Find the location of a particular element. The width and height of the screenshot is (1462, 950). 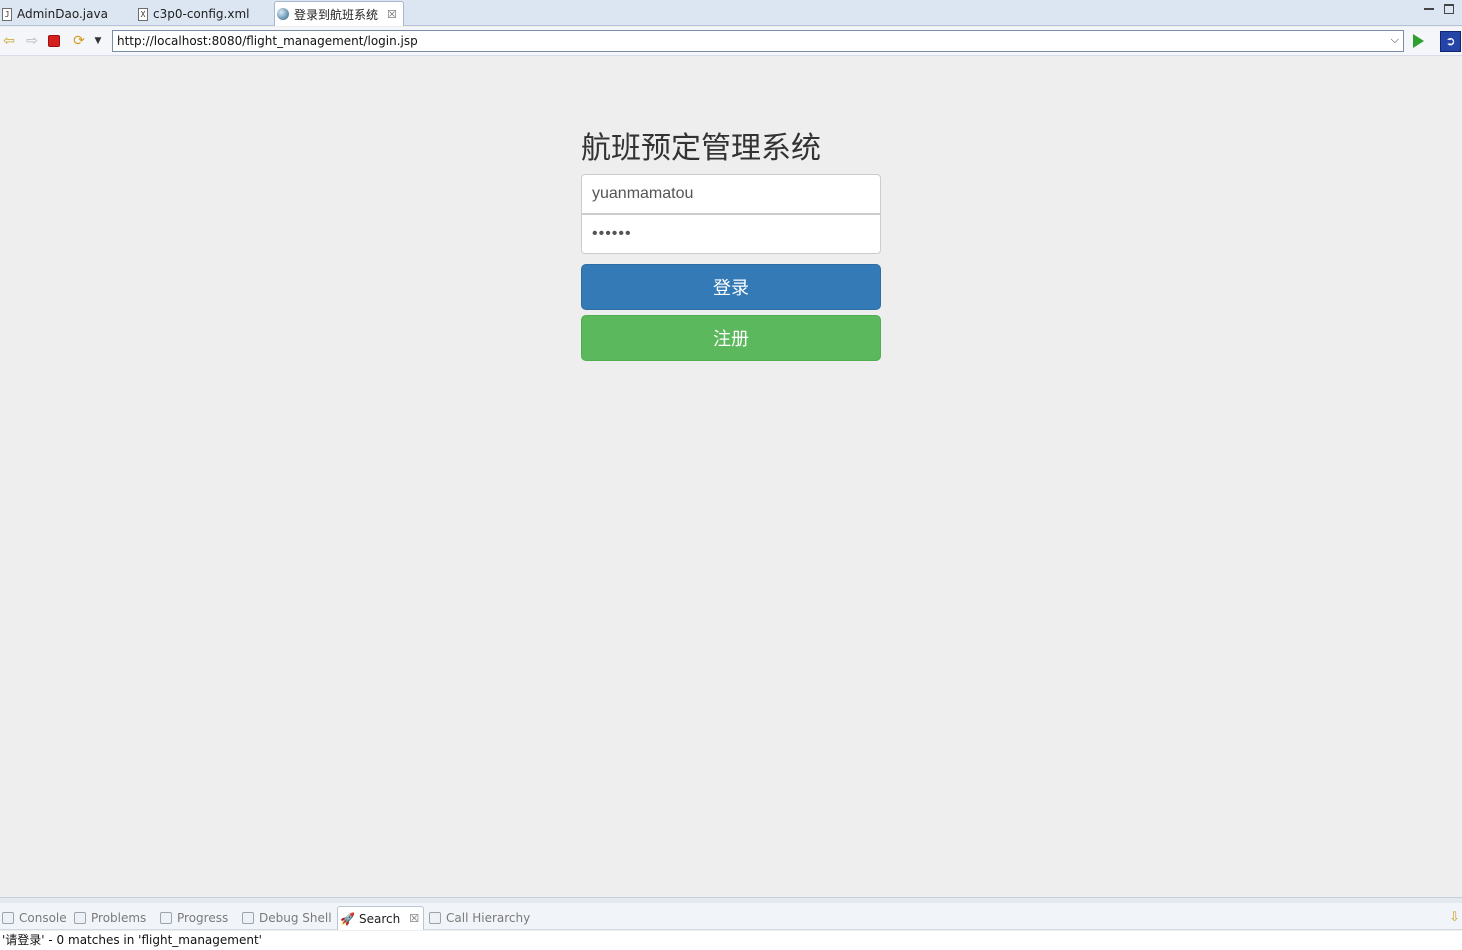

maximize-icon is located at coordinates (1449, 9).